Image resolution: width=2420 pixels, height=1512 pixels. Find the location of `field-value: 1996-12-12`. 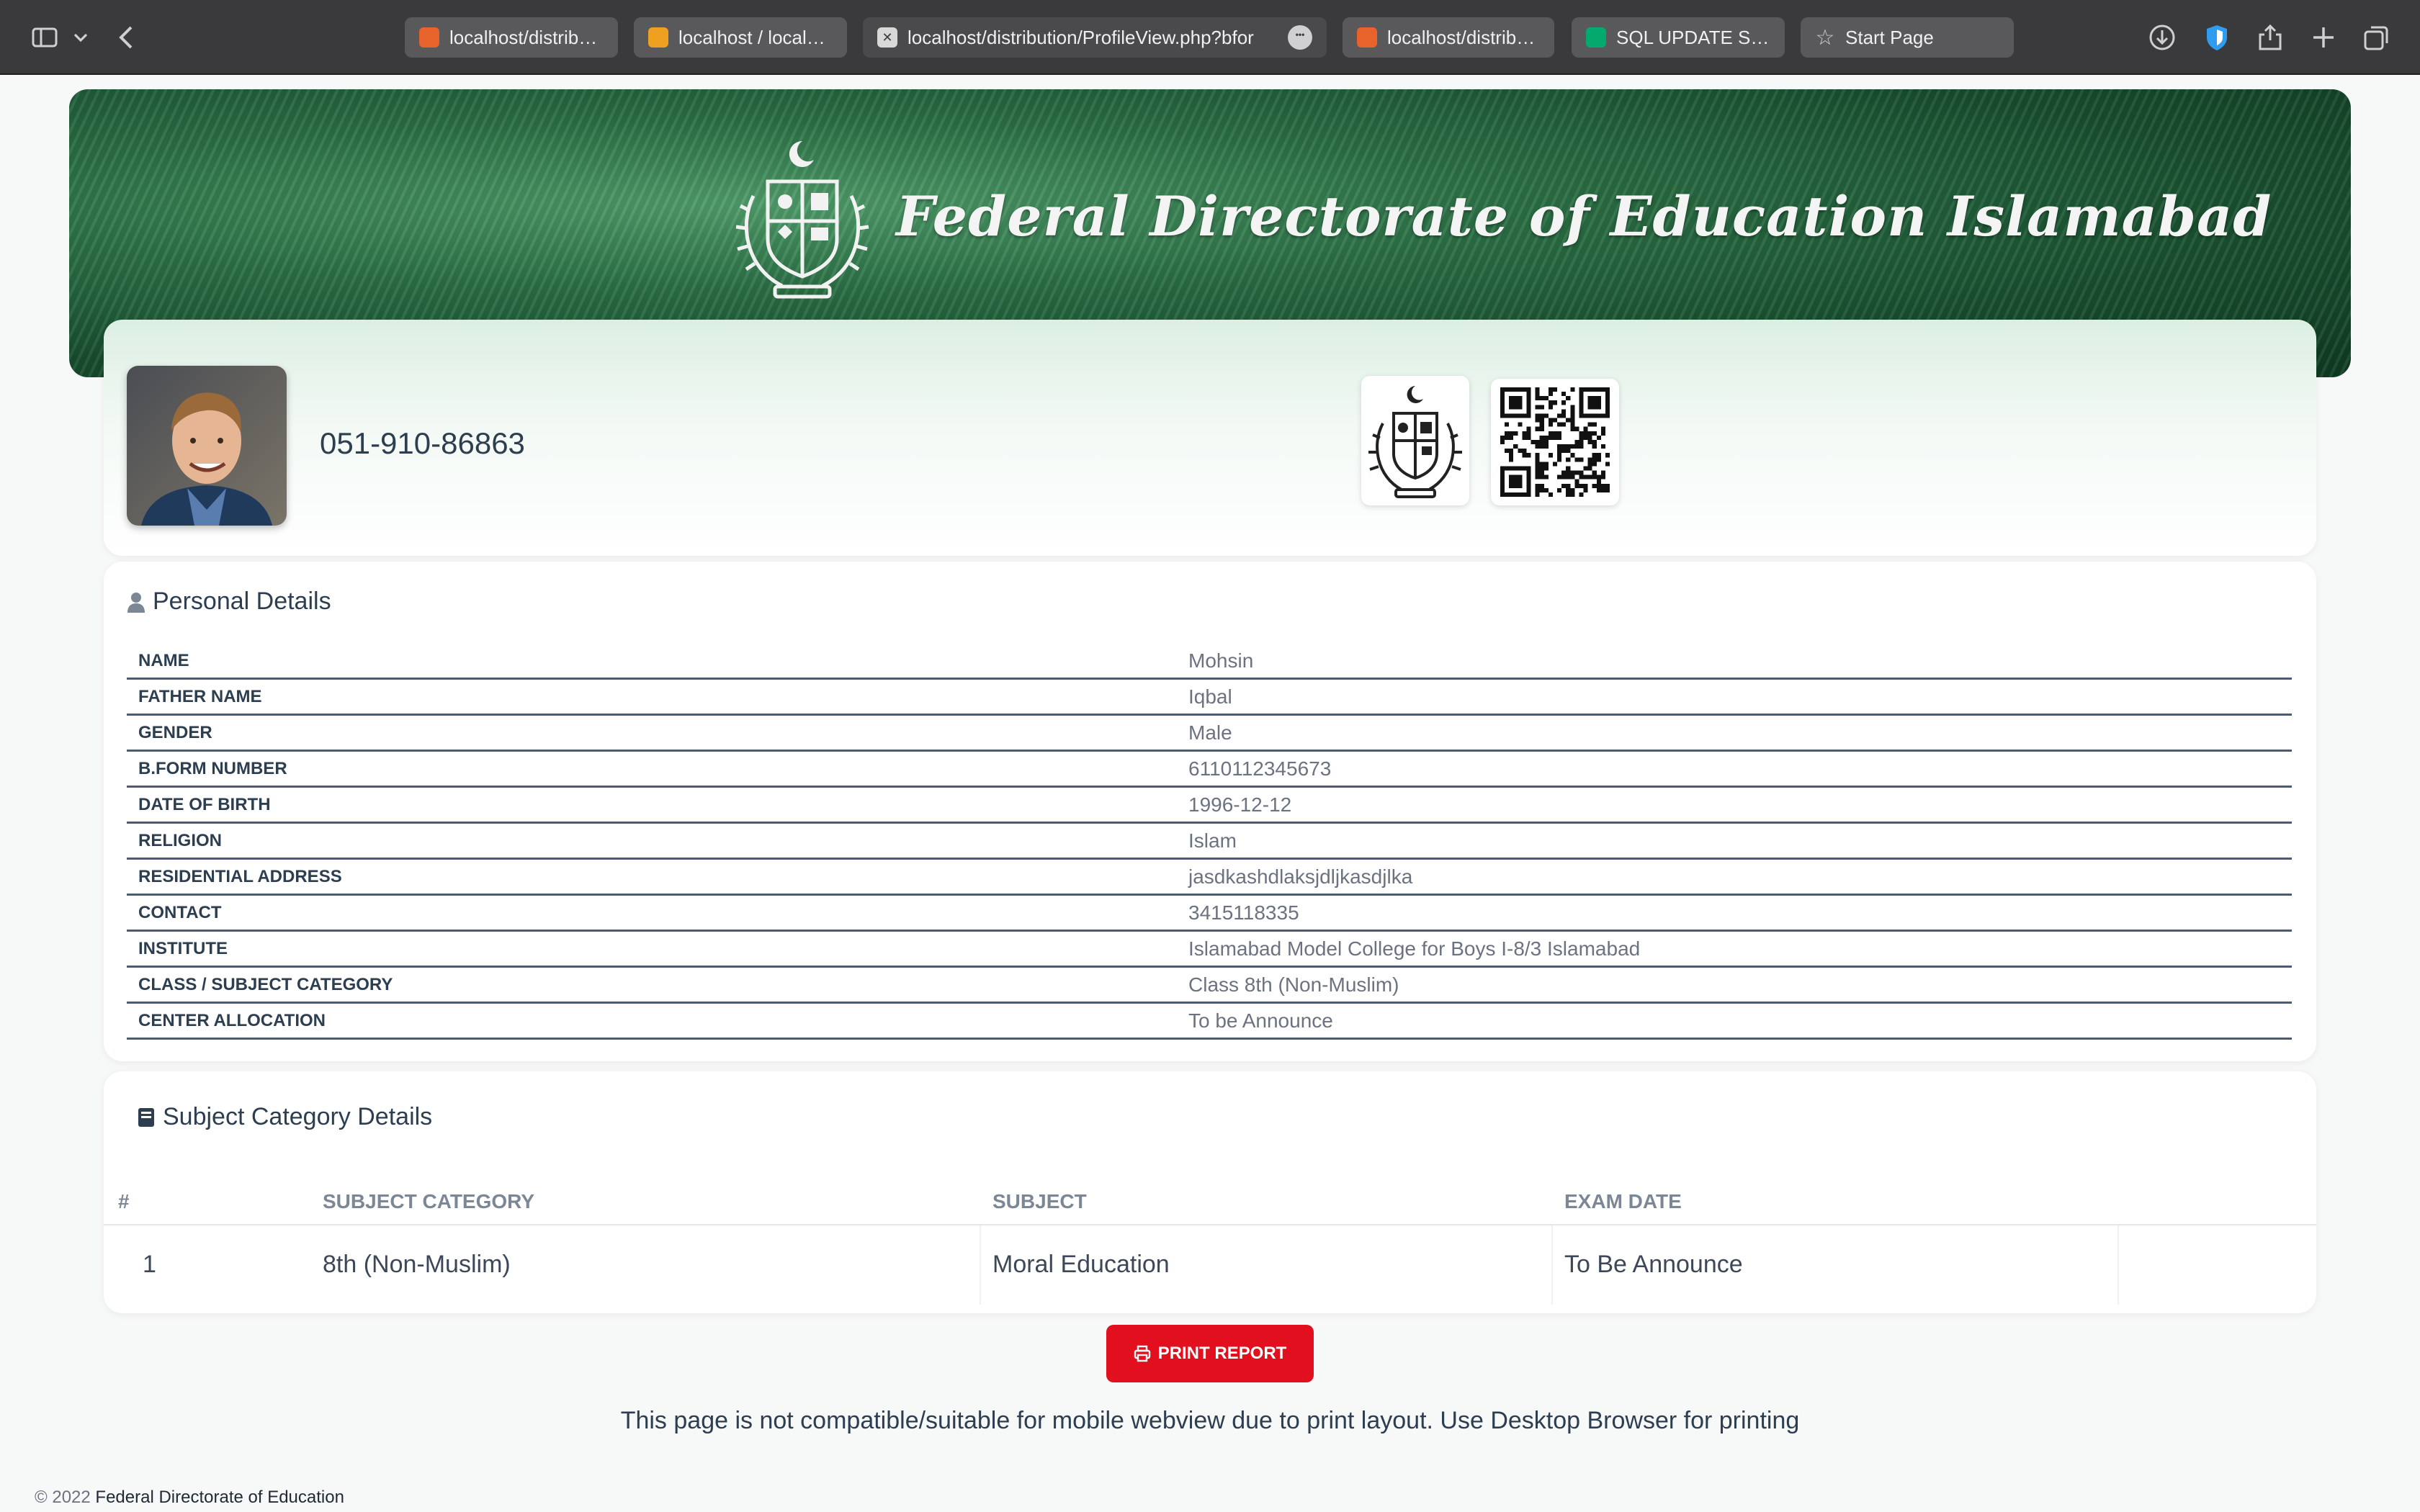

field-value: 1996-12-12 is located at coordinates (1240, 804).